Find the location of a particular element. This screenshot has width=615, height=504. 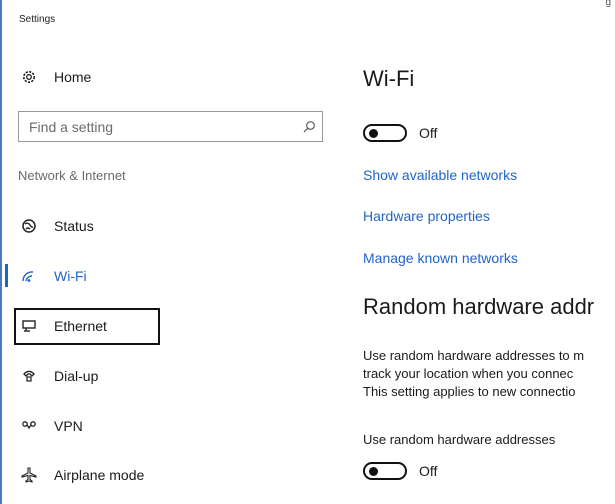

sidebar-item-dial-up: Dial-up is located at coordinates (58, 376).